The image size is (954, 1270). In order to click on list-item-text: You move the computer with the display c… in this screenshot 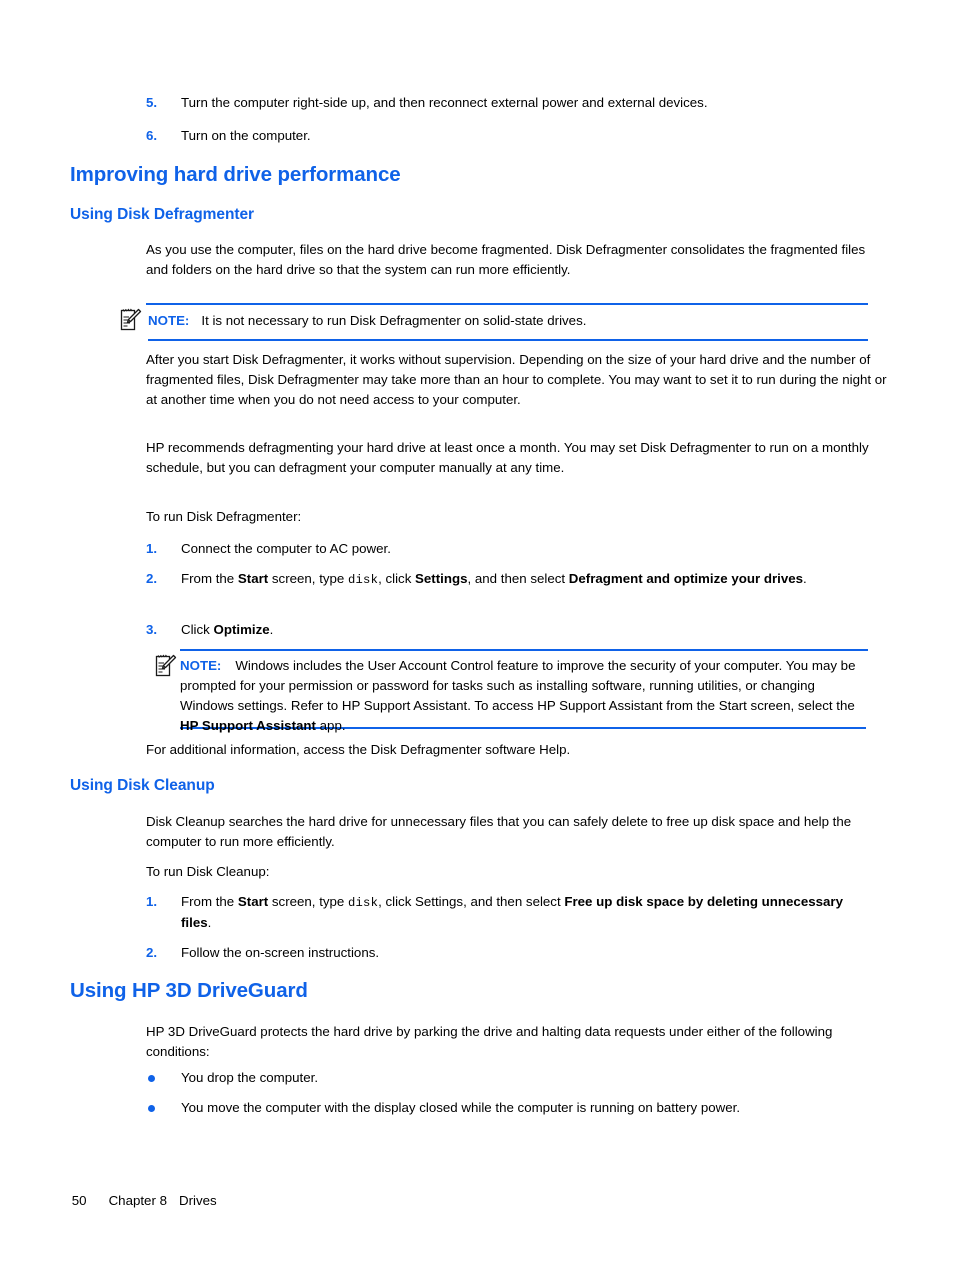, I will do `click(461, 1107)`.